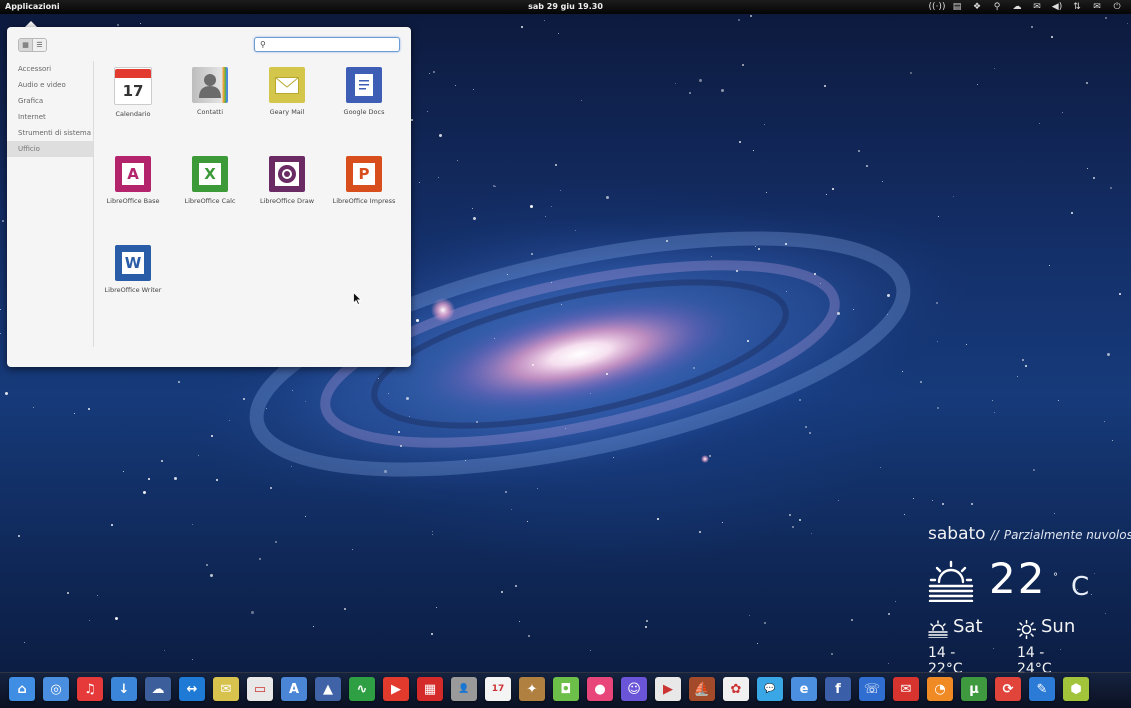 The height and width of the screenshot is (708, 1131). What do you see at coordinates (328, 689) in the screenshot?
I see `image-icon: ▲` at bounding box center [328, 689].